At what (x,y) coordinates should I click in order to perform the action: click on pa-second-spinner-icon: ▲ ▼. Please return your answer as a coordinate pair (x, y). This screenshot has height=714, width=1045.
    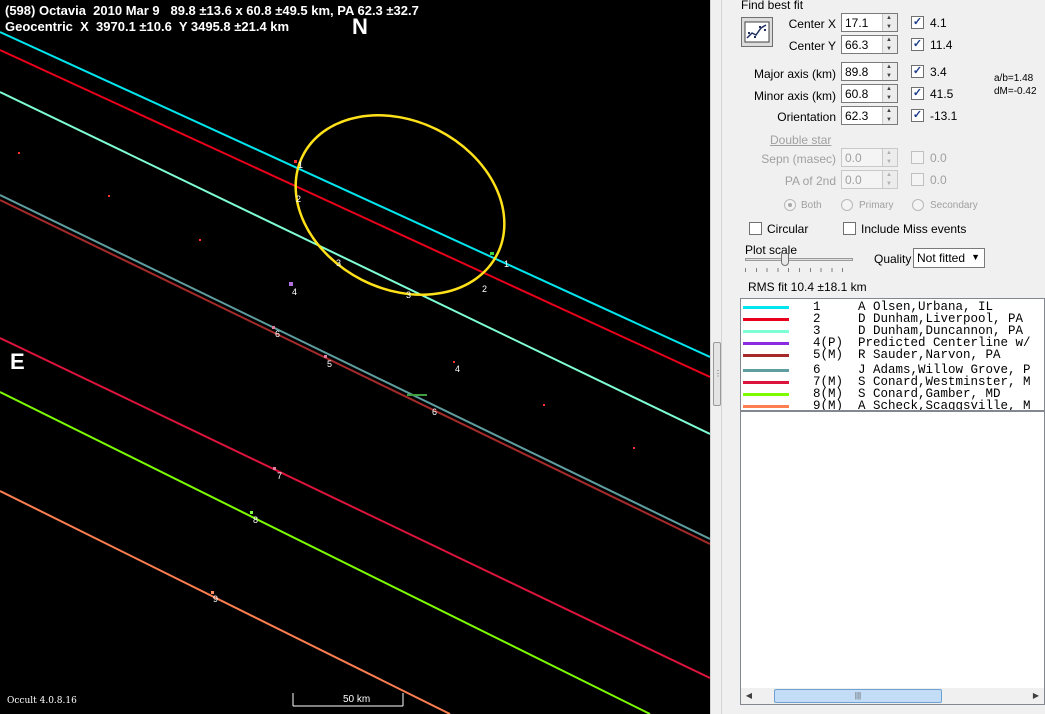
    Looking at the image, I should click on (889, 179).